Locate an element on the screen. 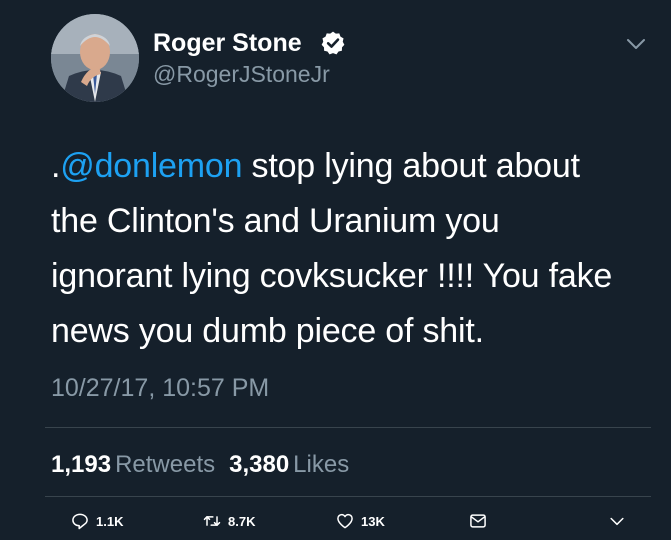  mention-link: @donlemon is located at coordinates (151, 166).